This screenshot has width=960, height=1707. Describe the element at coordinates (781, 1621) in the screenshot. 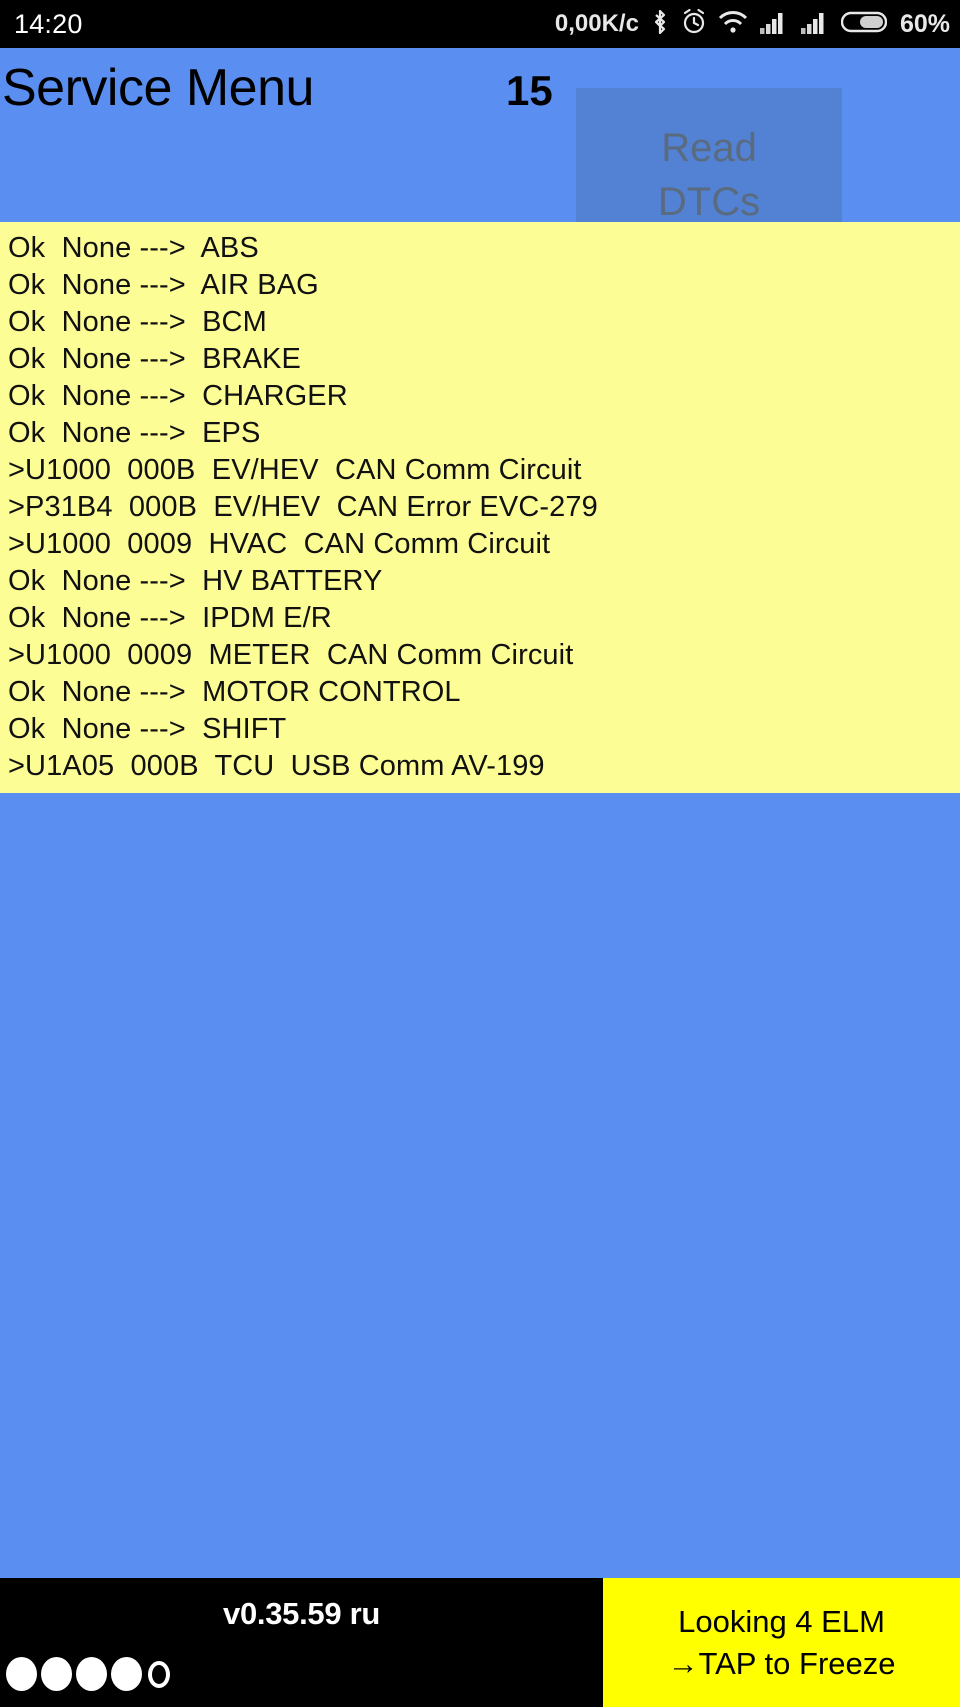

I see `elm-status-line1: Looking 4 ELM` at that location.